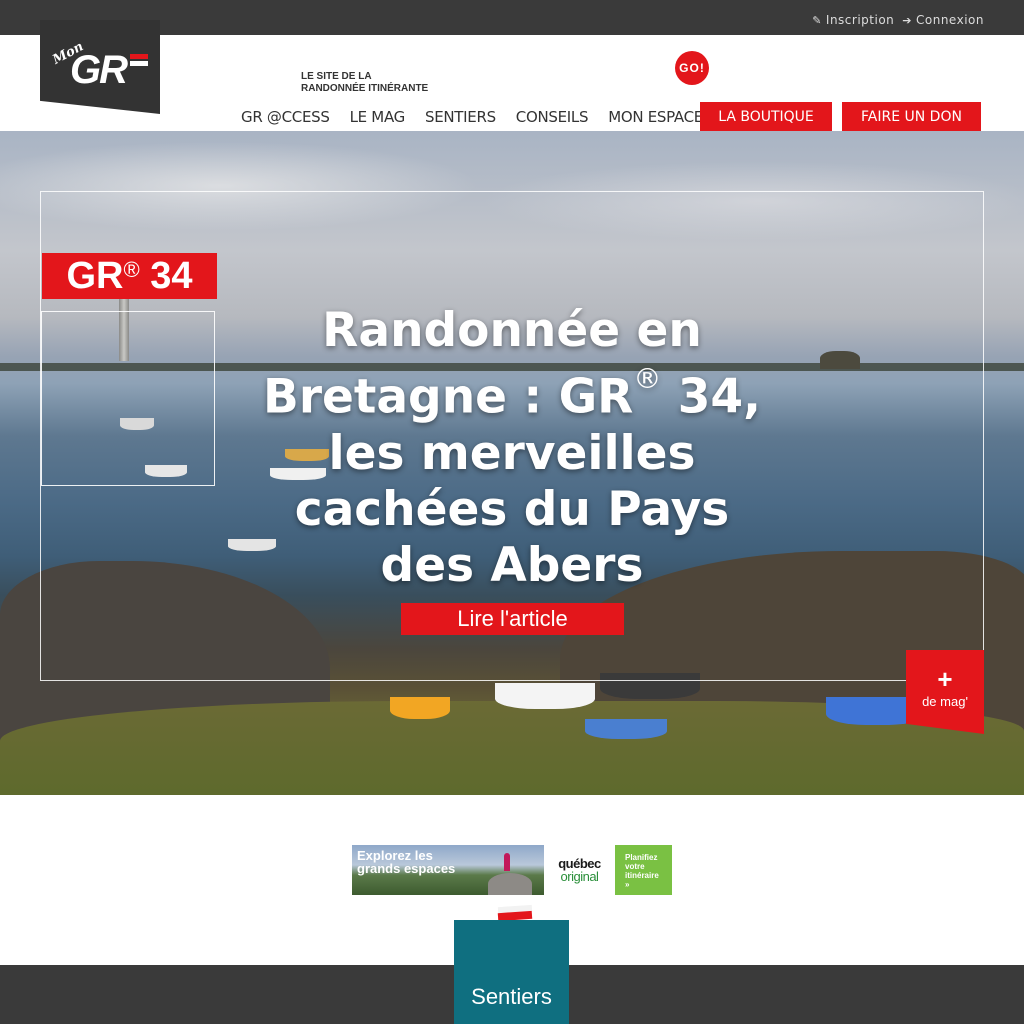  Describe the element at coordinates (171, 275) in the screenshot. I see `badge-number: 34` at that location.